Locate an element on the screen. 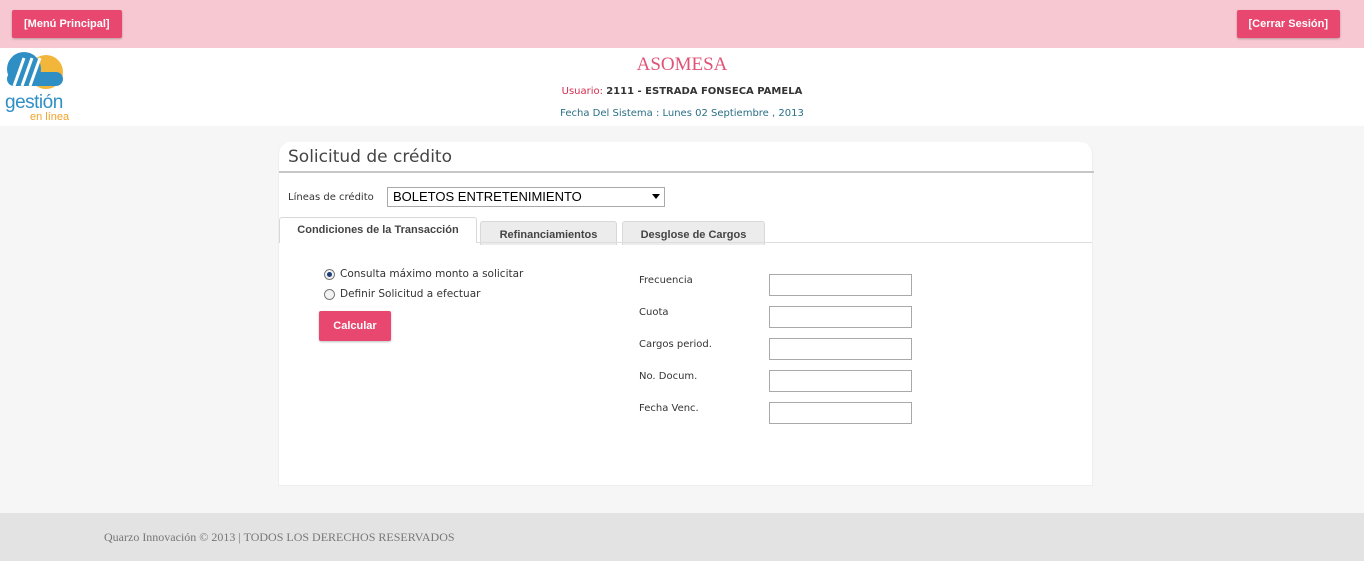 Image resolution: width=1364 pixels, height=561 pixels. due-date-label: Fecha Venc. is located at coordinates (669, 408).